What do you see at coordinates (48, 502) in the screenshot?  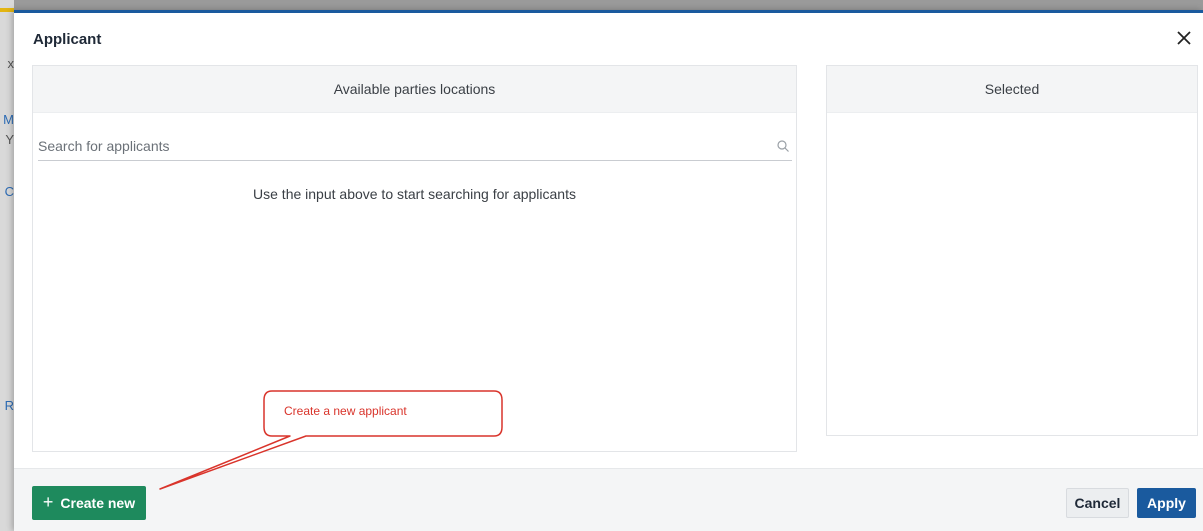 I see `plus-icon: +` at bounding box center [48, 502].